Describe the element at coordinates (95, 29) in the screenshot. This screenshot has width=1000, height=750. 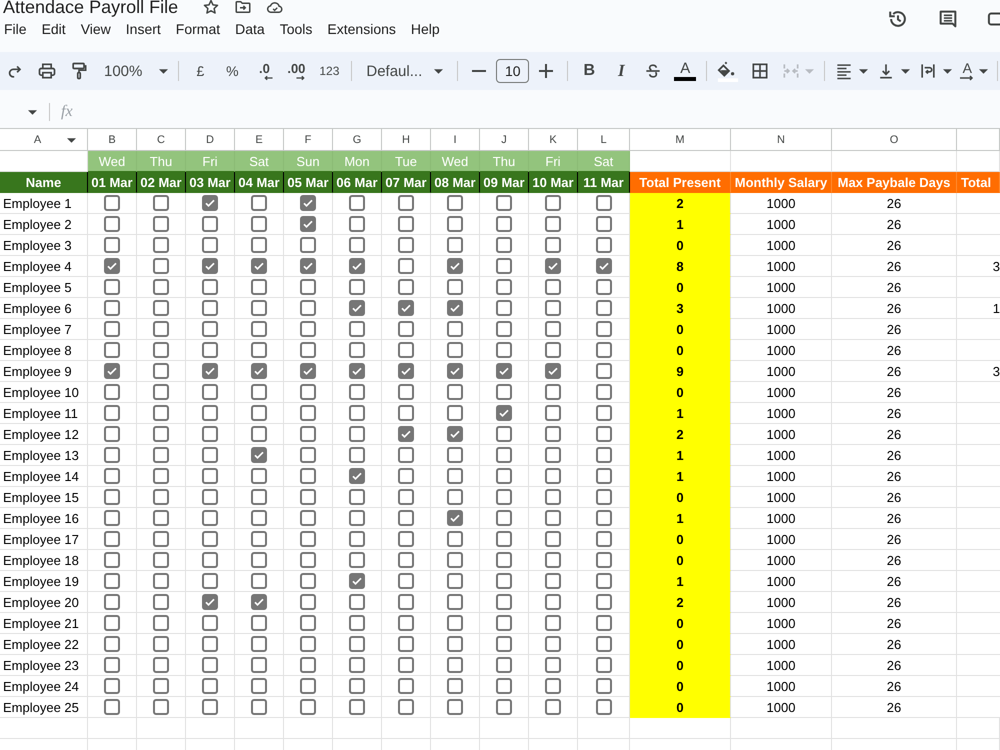
I see `menu-item: View` at that location.